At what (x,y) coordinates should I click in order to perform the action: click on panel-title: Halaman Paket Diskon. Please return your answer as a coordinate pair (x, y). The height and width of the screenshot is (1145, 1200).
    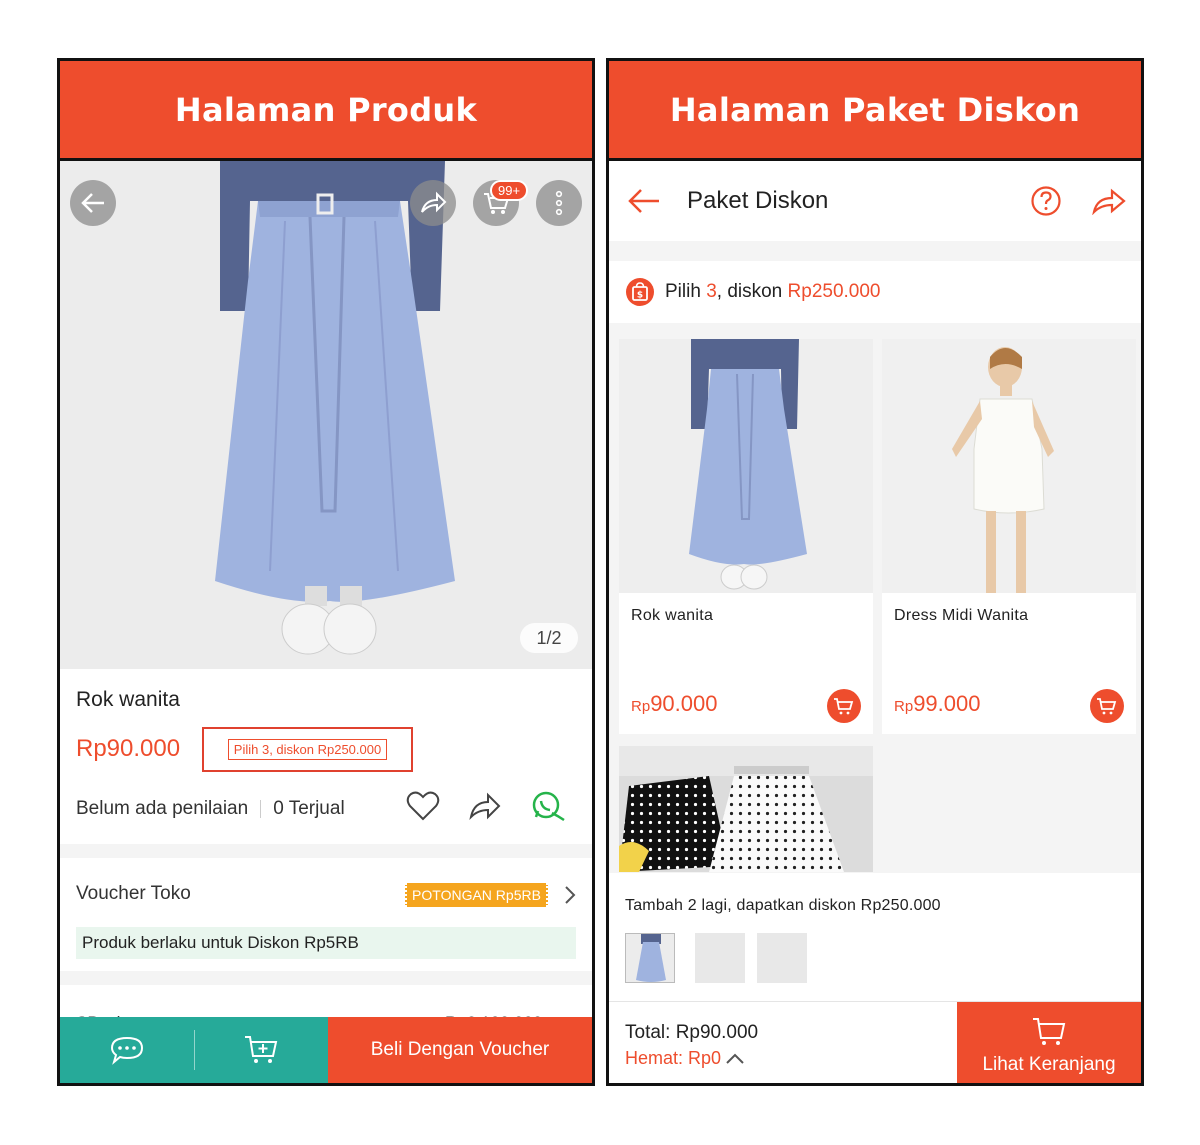
    Looking at the image, I should click on (875, 109).